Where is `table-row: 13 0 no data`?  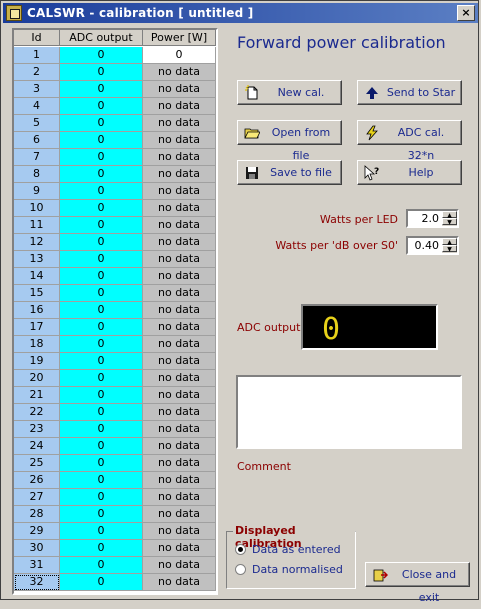
table-row: 13 0 no data is located at coordinates (115, 259).